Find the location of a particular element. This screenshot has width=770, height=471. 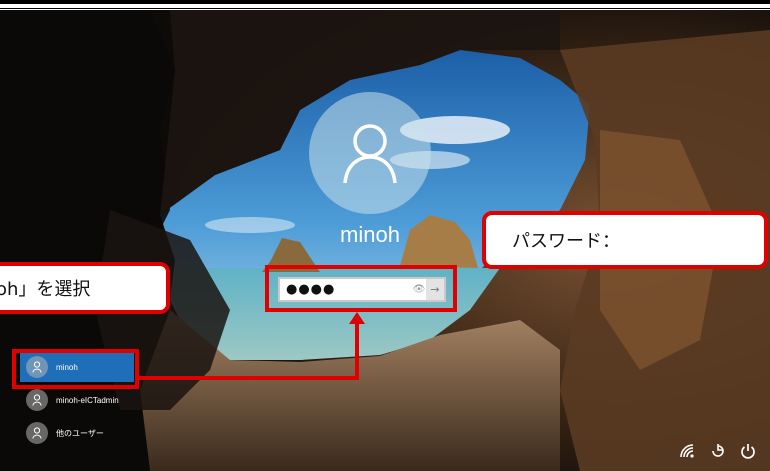

connector-arrow is located at coordinates (252, 346).